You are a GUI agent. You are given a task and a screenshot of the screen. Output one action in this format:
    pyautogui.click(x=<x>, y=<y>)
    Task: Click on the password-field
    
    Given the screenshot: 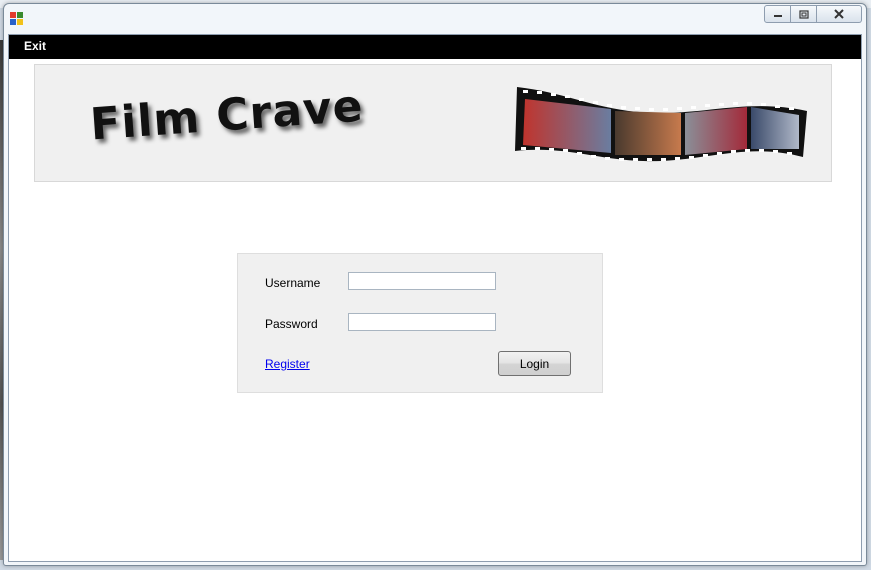 What is the action you would take?
    pyautogui.click(x=422, y=322)
    